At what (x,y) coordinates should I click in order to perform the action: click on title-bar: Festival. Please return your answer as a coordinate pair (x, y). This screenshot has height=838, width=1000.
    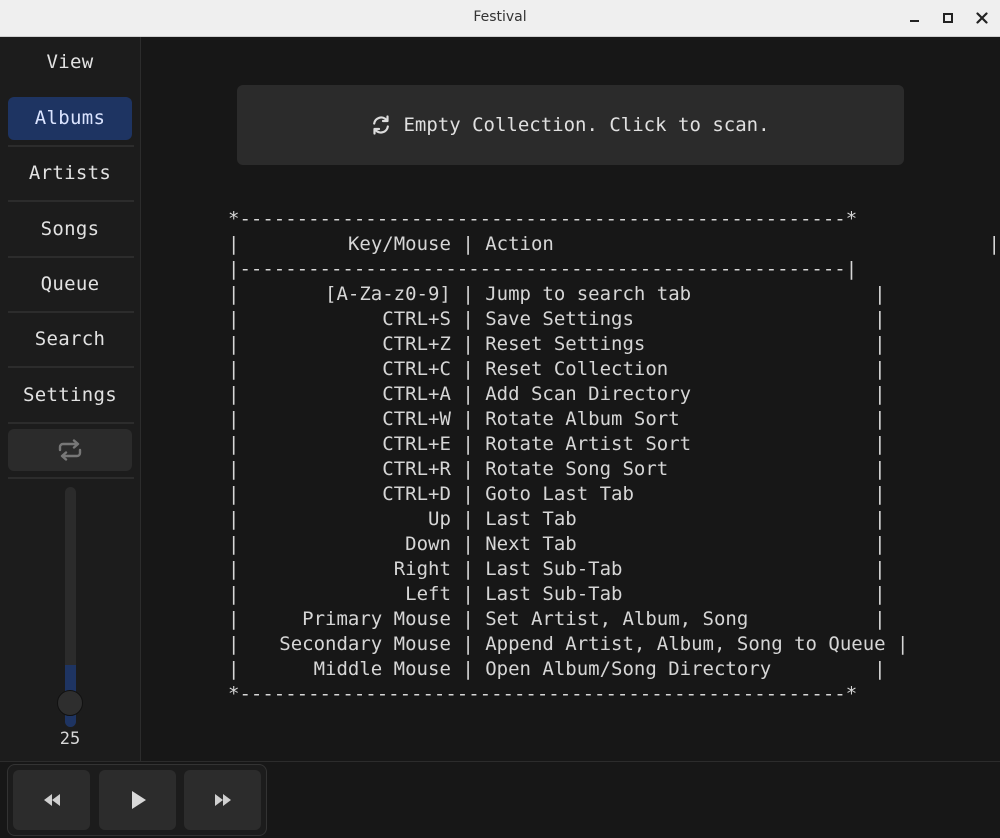
    Looking at the image, I should click on (500, 18).